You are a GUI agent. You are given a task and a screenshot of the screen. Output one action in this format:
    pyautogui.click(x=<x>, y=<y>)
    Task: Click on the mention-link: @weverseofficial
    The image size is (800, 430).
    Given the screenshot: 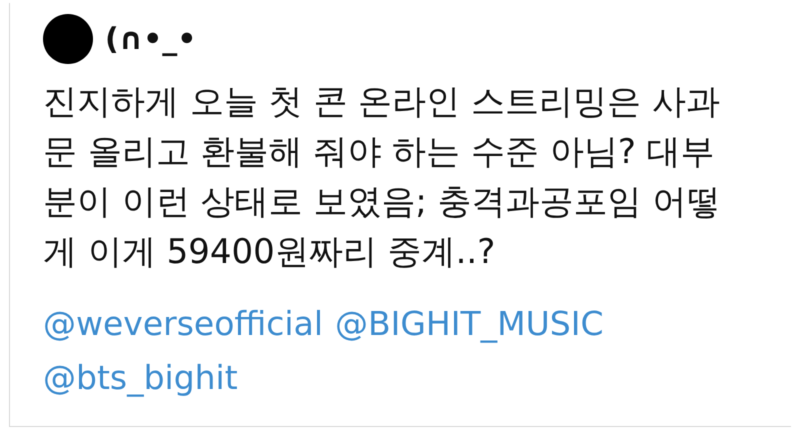 What is the action you would take?
    pyautogui.click(x=183, y=324)
    